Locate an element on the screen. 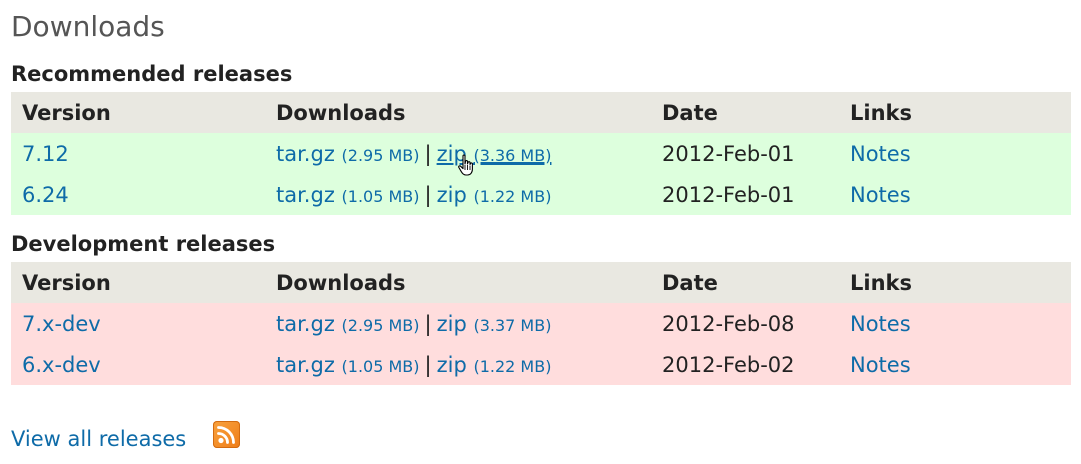  zip-download-link: zip (3.36 MB) is located at coordinates (494, 159).